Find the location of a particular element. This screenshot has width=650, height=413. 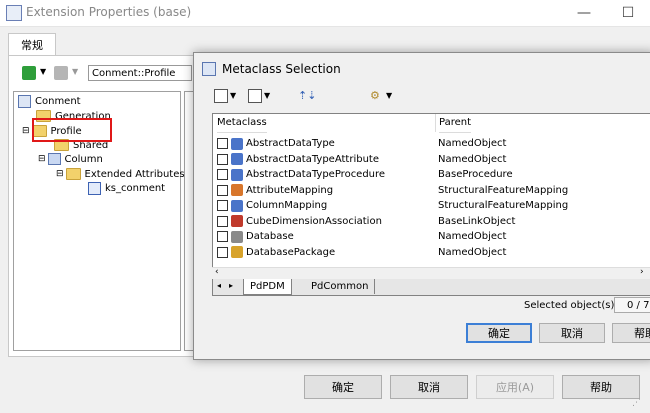

deselect-icon is located at coordinates (255, 96).